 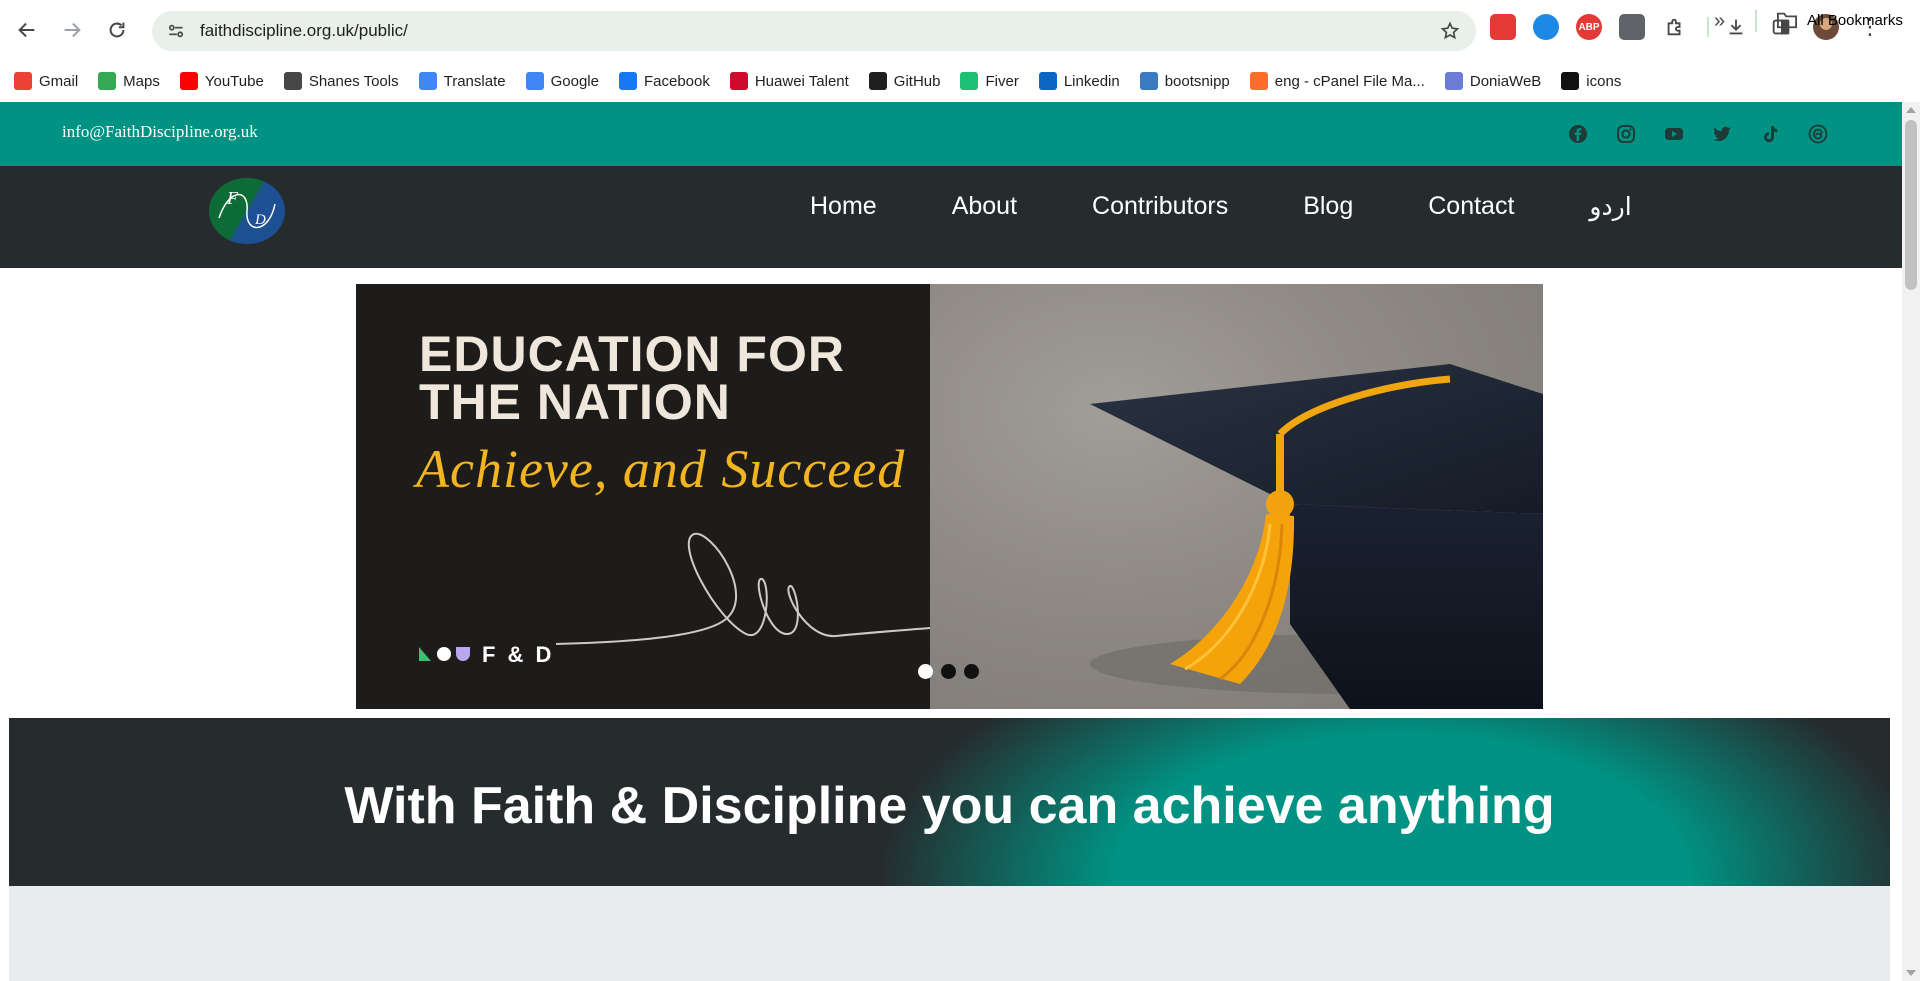 I want to click on address-bar: faithdiscipline.org.uk/public/, so click(x=814, y=31).